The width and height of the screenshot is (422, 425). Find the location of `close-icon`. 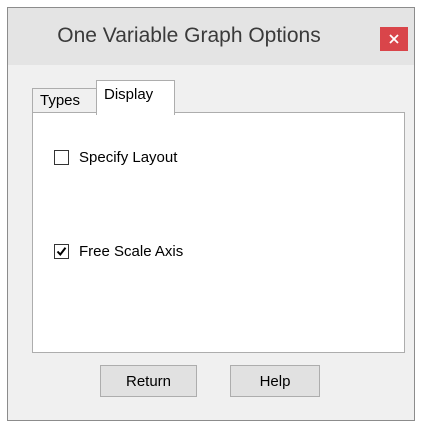

close-icon is located at coordinates (394, 39).